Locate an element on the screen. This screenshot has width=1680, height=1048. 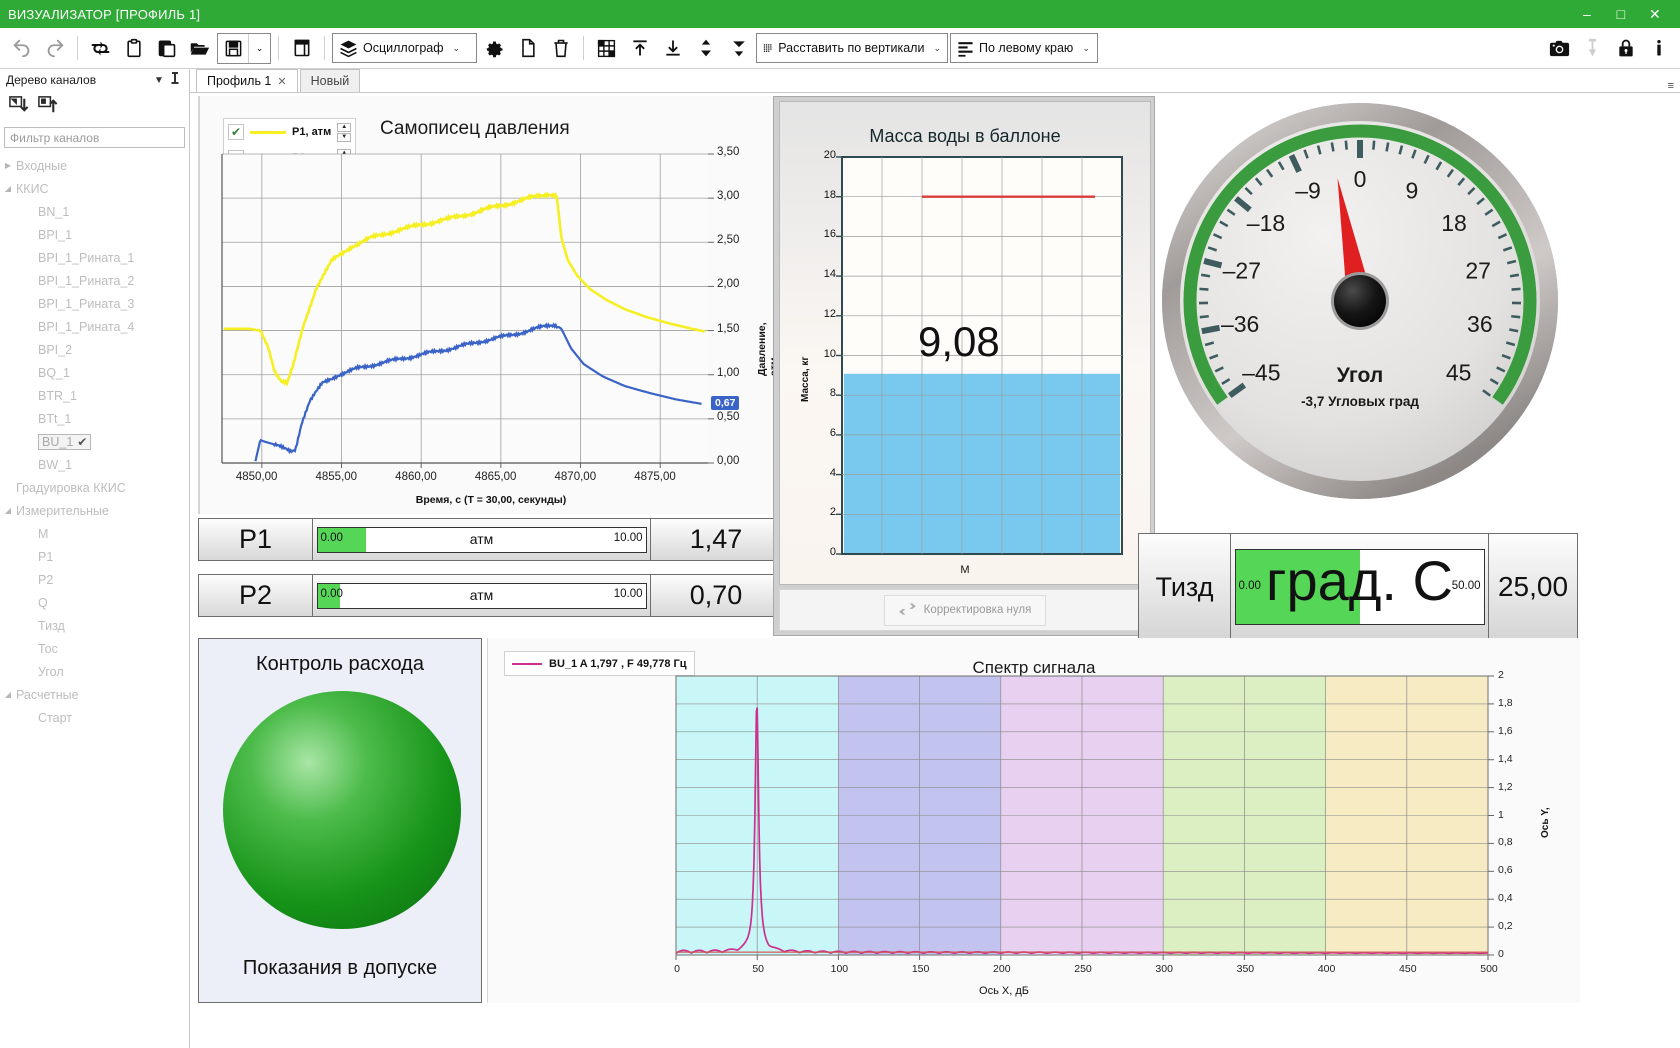
tree-item-label: BPI_1_Рината_3 is located at coordinates (86, 303).